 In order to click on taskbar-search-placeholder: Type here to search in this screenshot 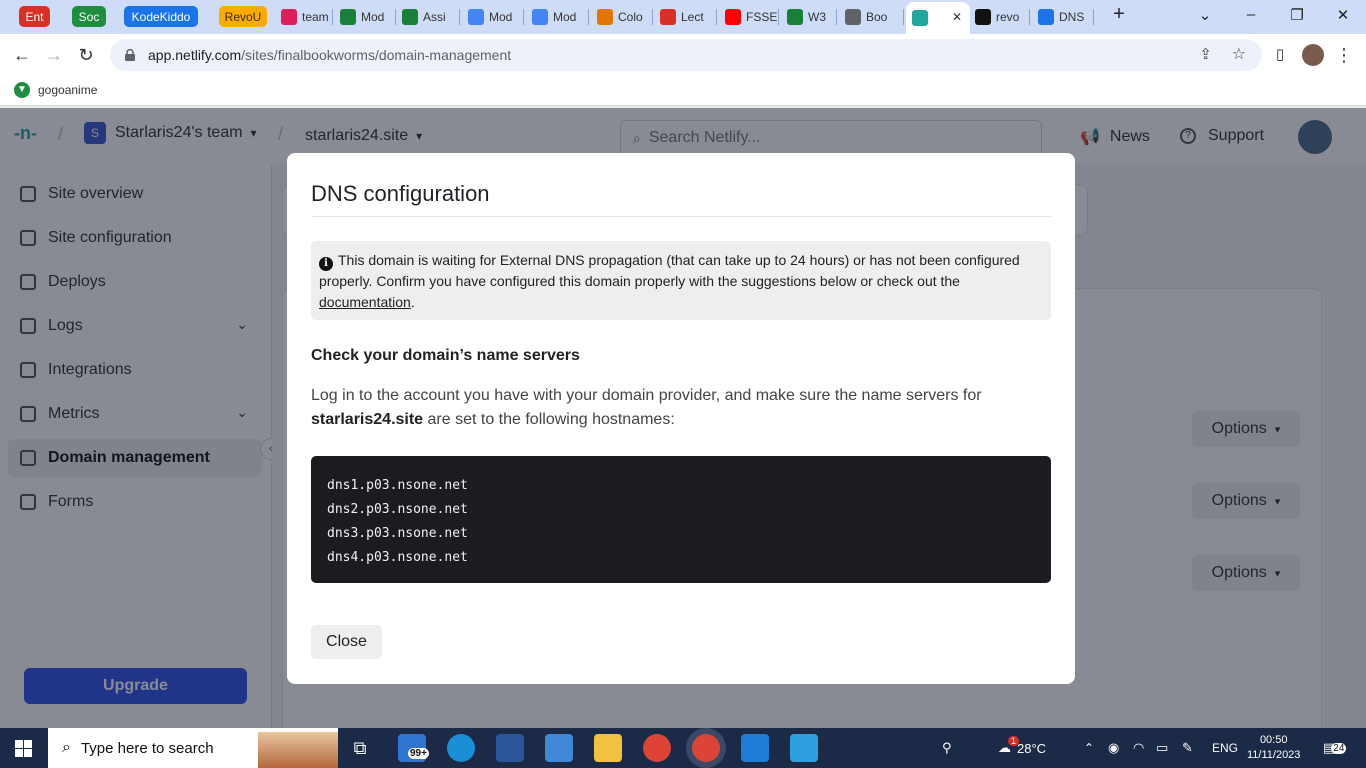, I will do `click(147, 748)`.